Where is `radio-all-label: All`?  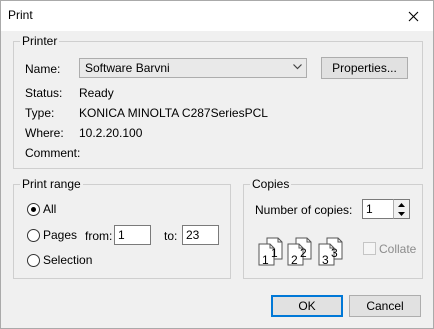 radio-all-label: All is located at coordinates (50, 209).